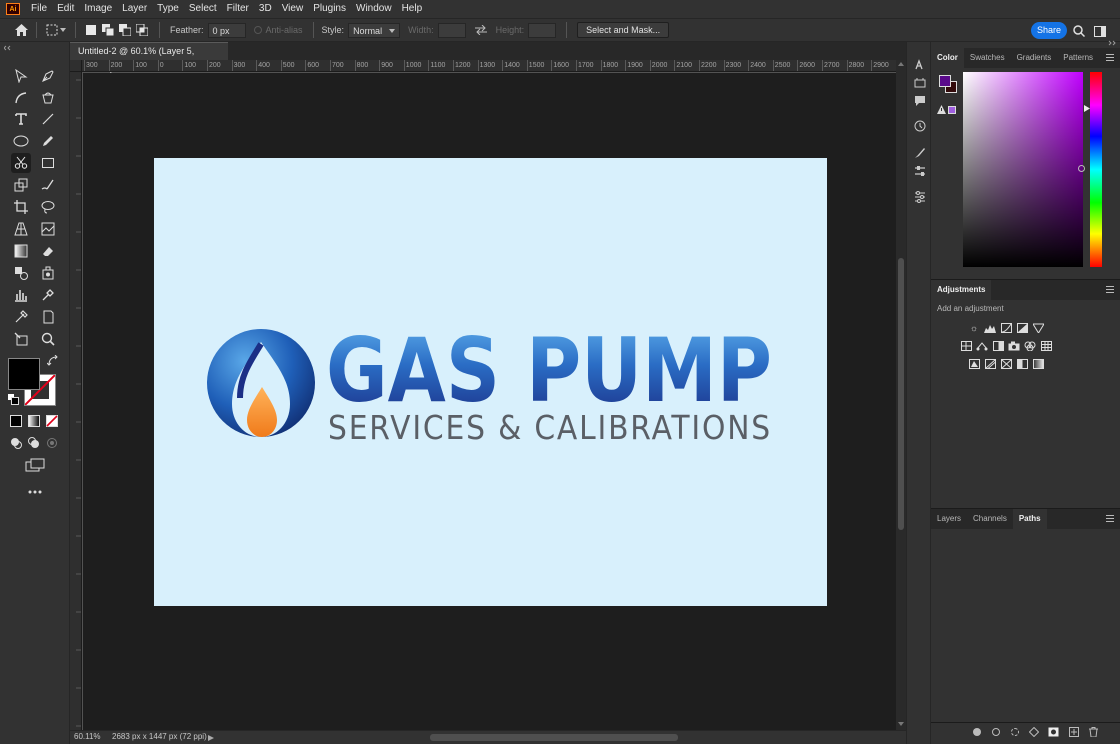 The height and width of the screenshot is (744, 1120). I want to click on out-of-gamut-warning-icon, so click(941, 109).